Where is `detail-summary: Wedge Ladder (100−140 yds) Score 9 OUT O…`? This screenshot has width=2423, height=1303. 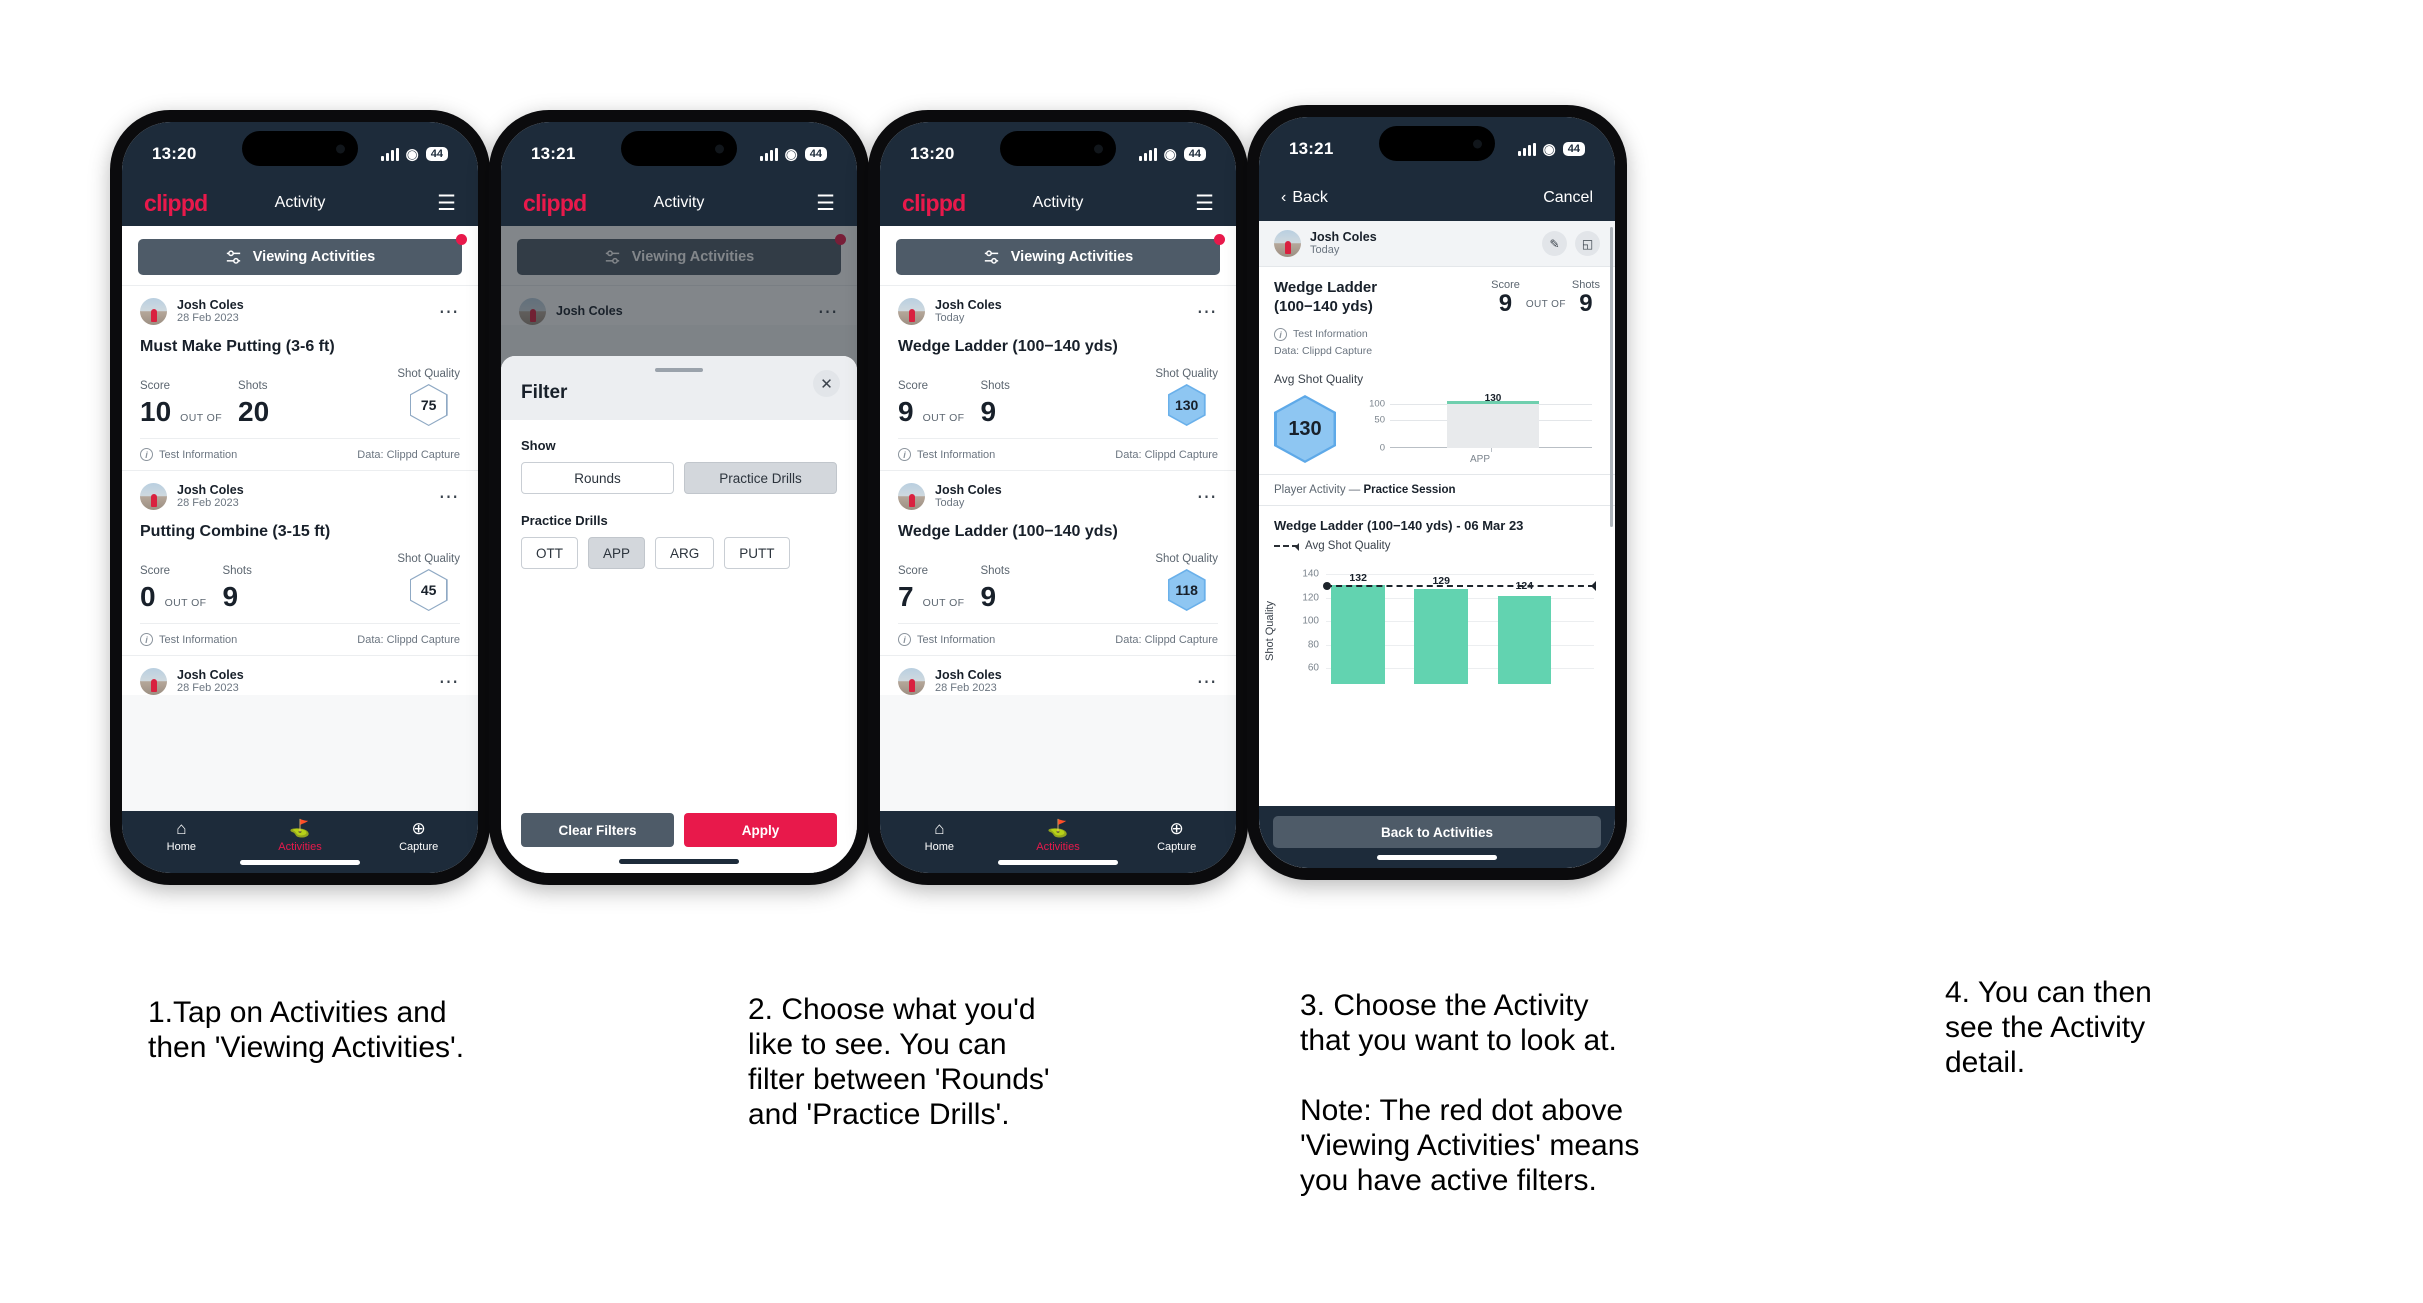
detail-summary: Wedge Ladder (100−140 yds) Score 9 OUT O… is located at coordinates (1437, 370).